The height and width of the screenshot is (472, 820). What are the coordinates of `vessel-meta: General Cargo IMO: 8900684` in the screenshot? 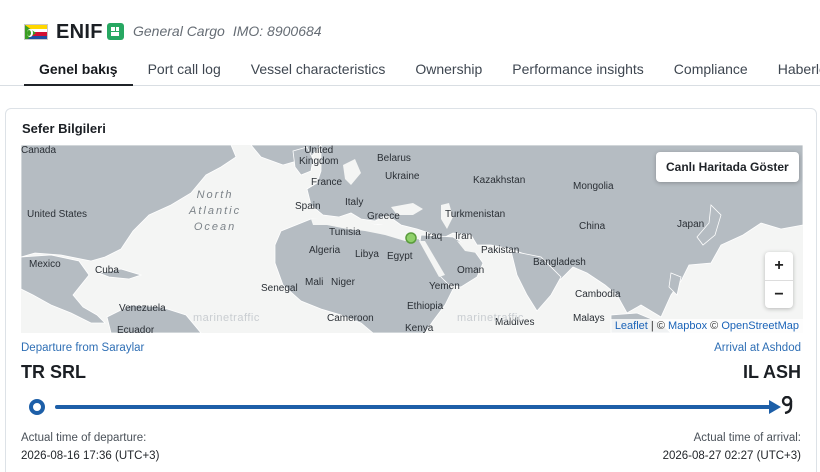 It's located at (227, 31).